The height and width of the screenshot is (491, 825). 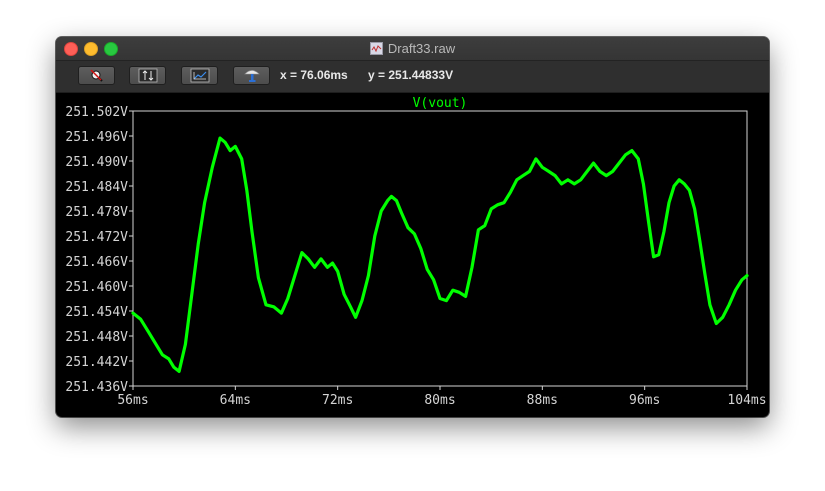 What do you see at coordinates (421, 48) in the screenshot?
I see `window-title-text: Draft33.raw` at bounding box center [421, 48].